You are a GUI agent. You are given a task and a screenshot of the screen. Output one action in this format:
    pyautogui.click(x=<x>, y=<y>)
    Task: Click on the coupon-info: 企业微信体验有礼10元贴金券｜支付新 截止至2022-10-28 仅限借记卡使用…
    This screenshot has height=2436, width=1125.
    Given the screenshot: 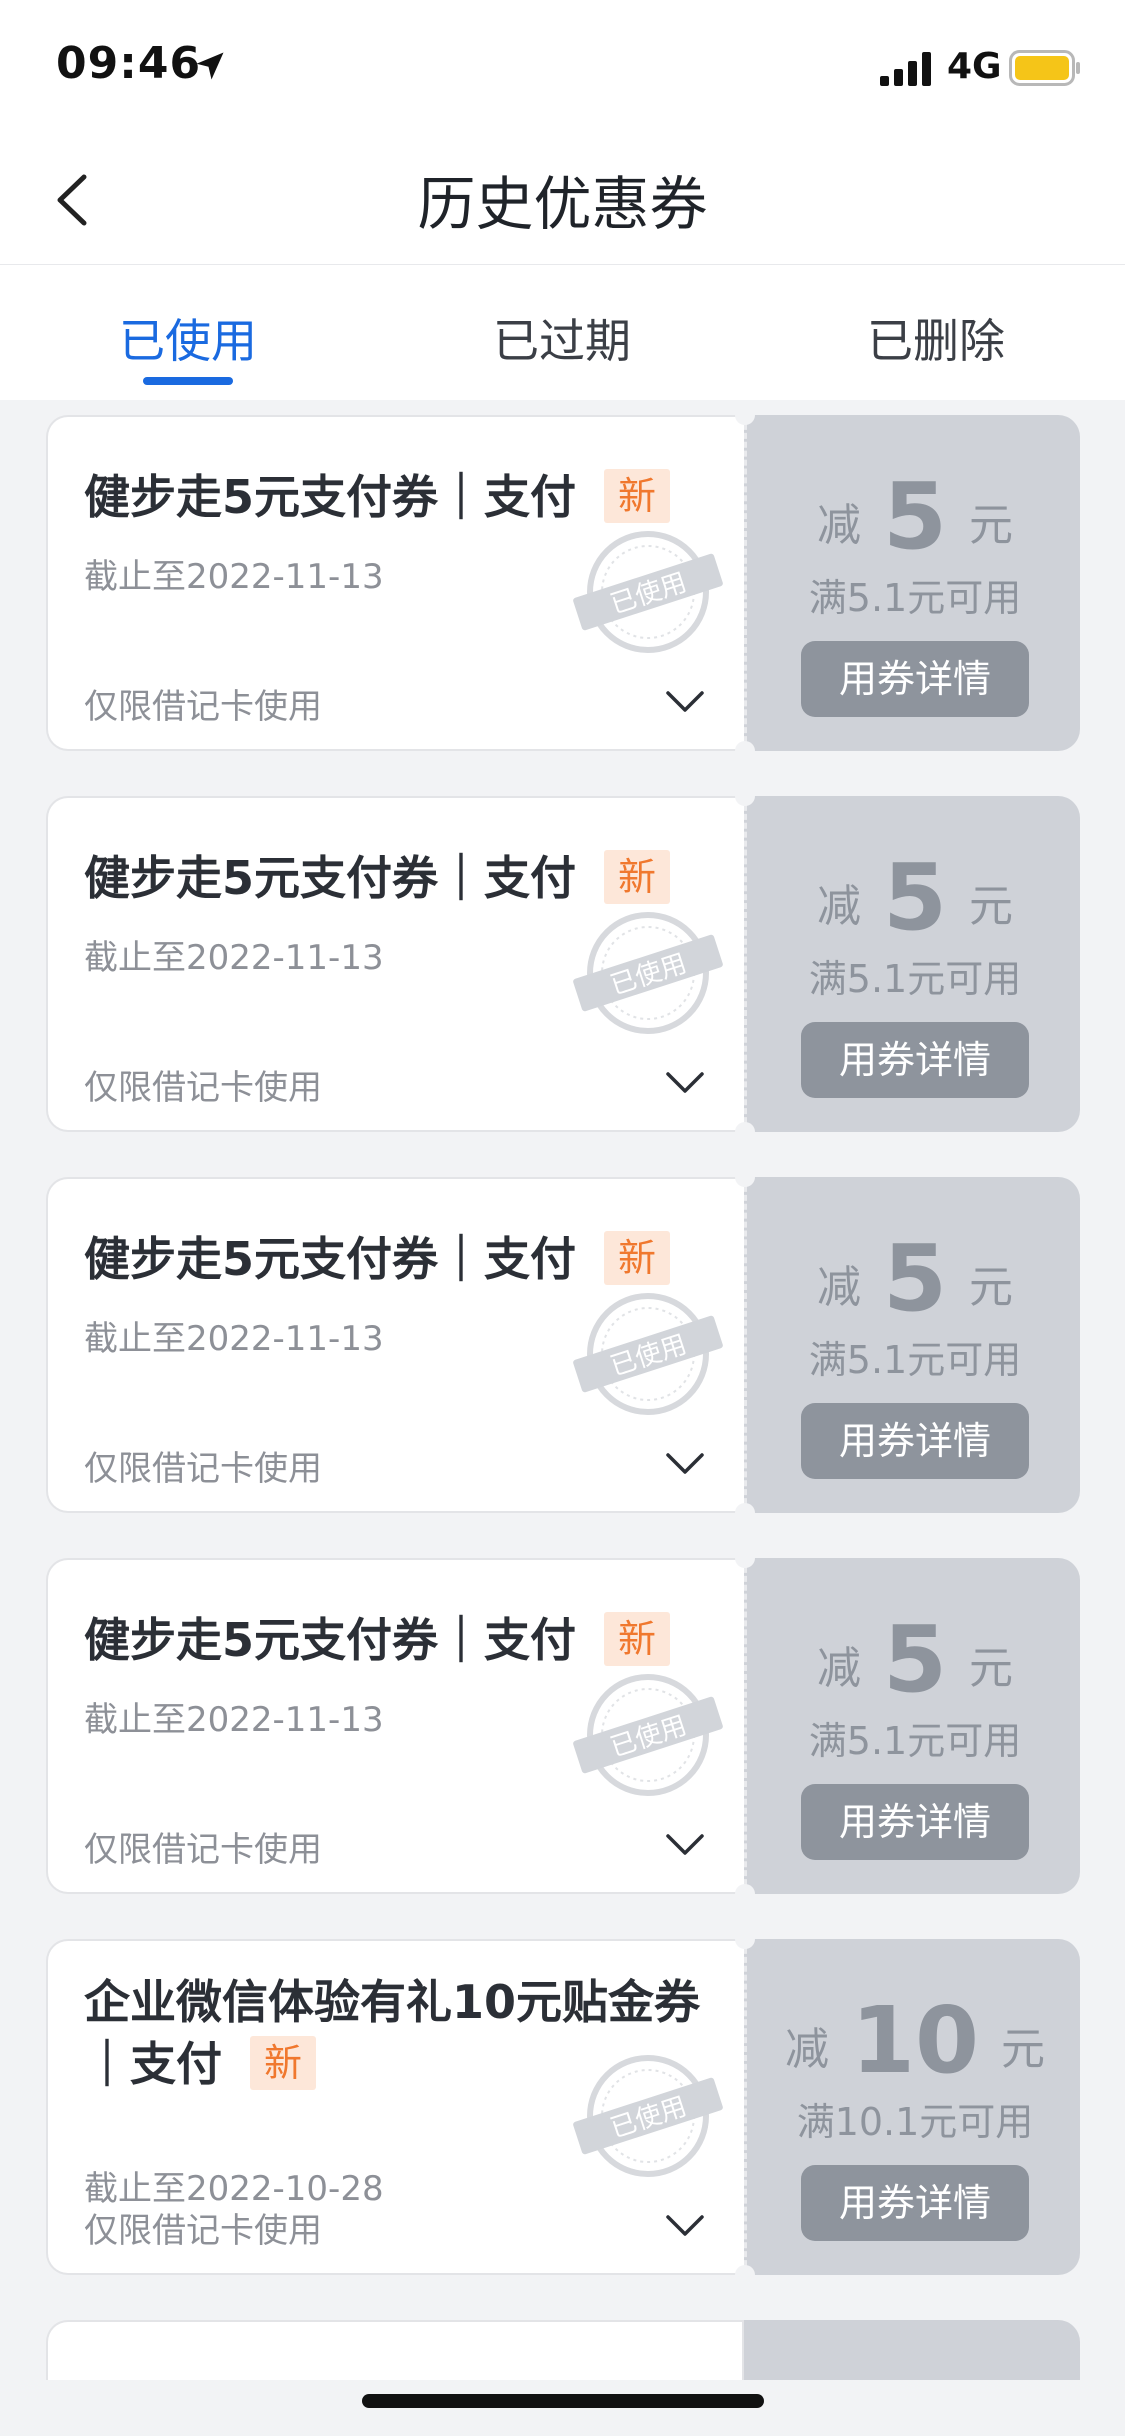 What is the action you would take?
    pyautogui.click(x=395, y=2107)
    